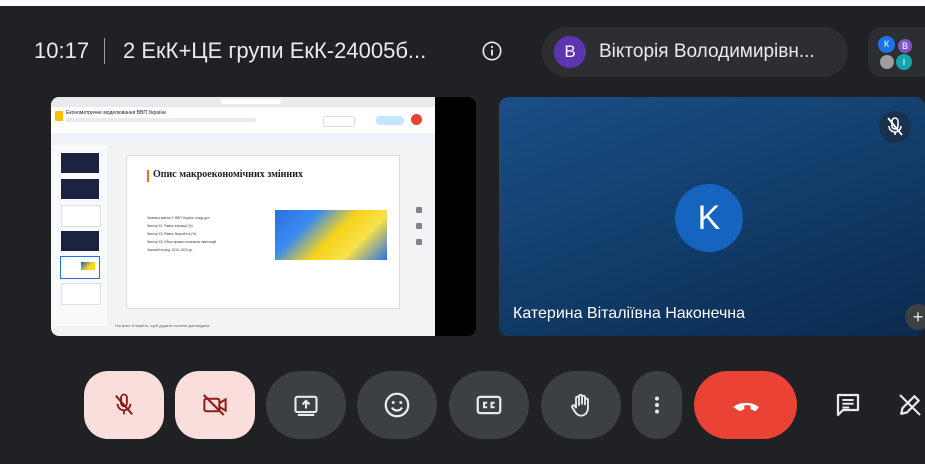  Describe the element at coordinates (80, 267) in the screenshot. I see `slide-thumbnail-selected` at that location.